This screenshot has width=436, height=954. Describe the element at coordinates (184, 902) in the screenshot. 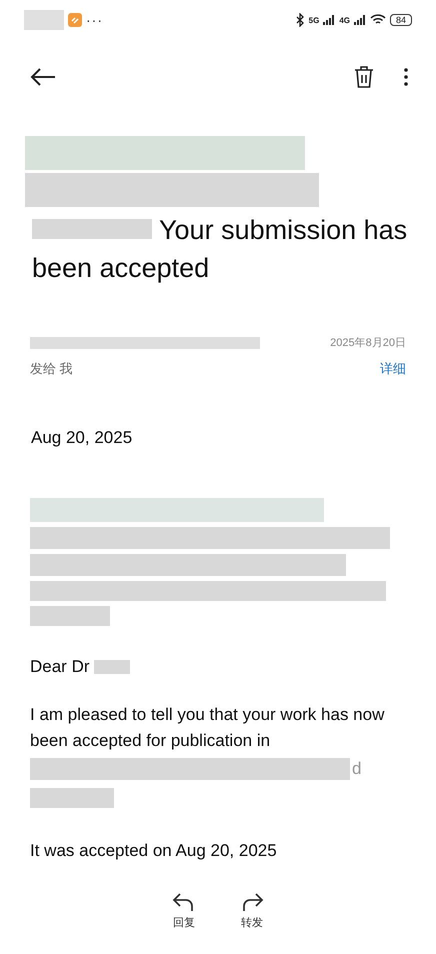

I see `reply-icon` at that location.